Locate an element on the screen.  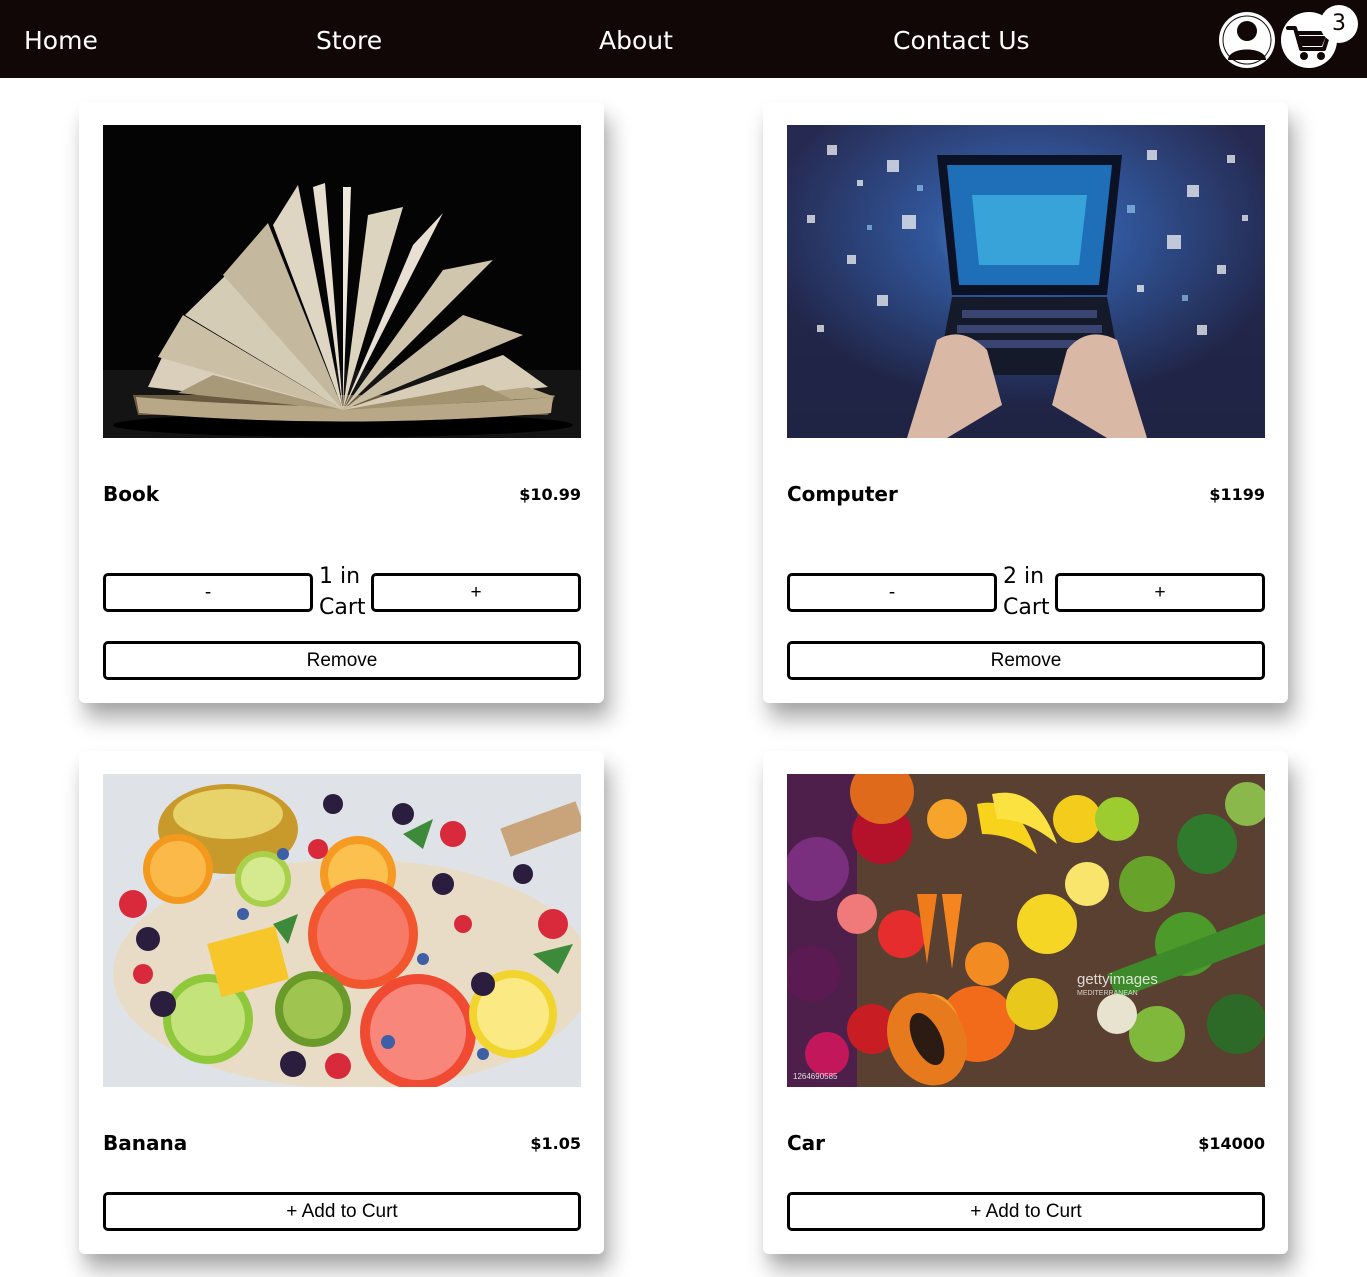
product-name: Book is located at coordinates (131, 494).